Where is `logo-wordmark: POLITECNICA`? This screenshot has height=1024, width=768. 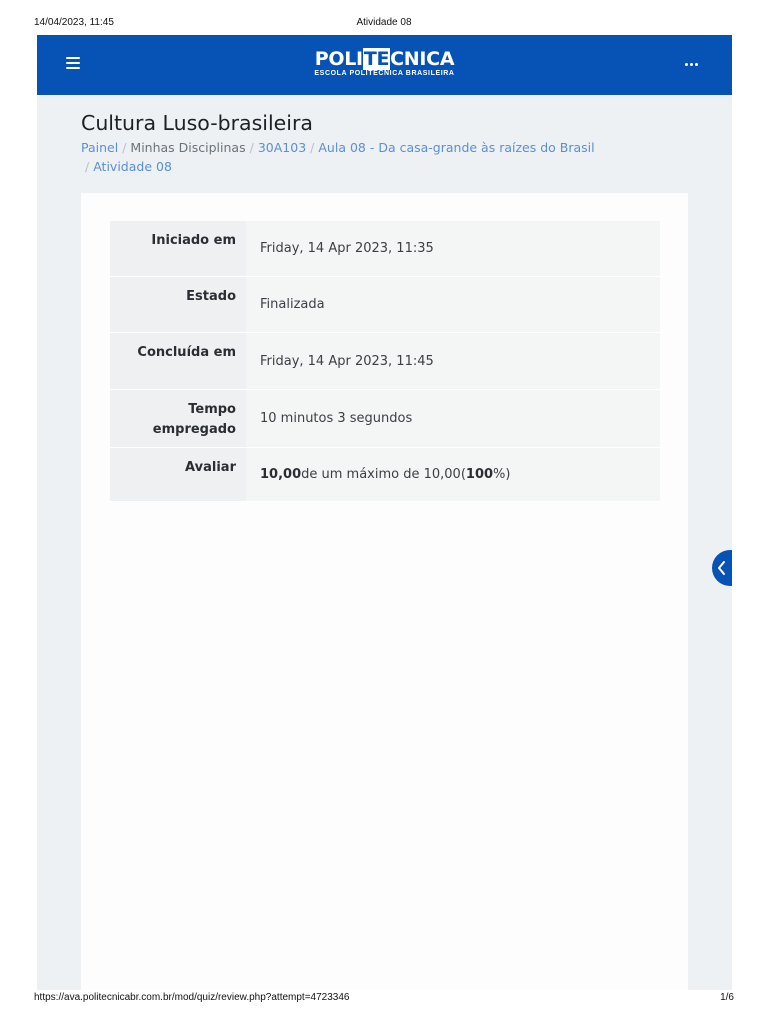
logo-wordmark: POLITECNICA is located at coordinates (384, 59).